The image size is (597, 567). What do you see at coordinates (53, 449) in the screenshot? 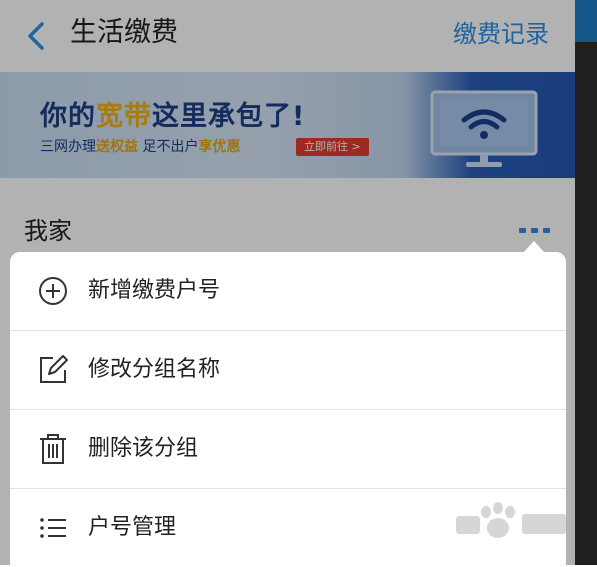
I see `trash-icon` at bounding box center [53, 449].